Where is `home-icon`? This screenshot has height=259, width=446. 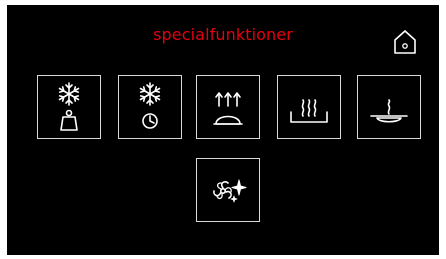
home-icon is located at coordinates (405, 42).